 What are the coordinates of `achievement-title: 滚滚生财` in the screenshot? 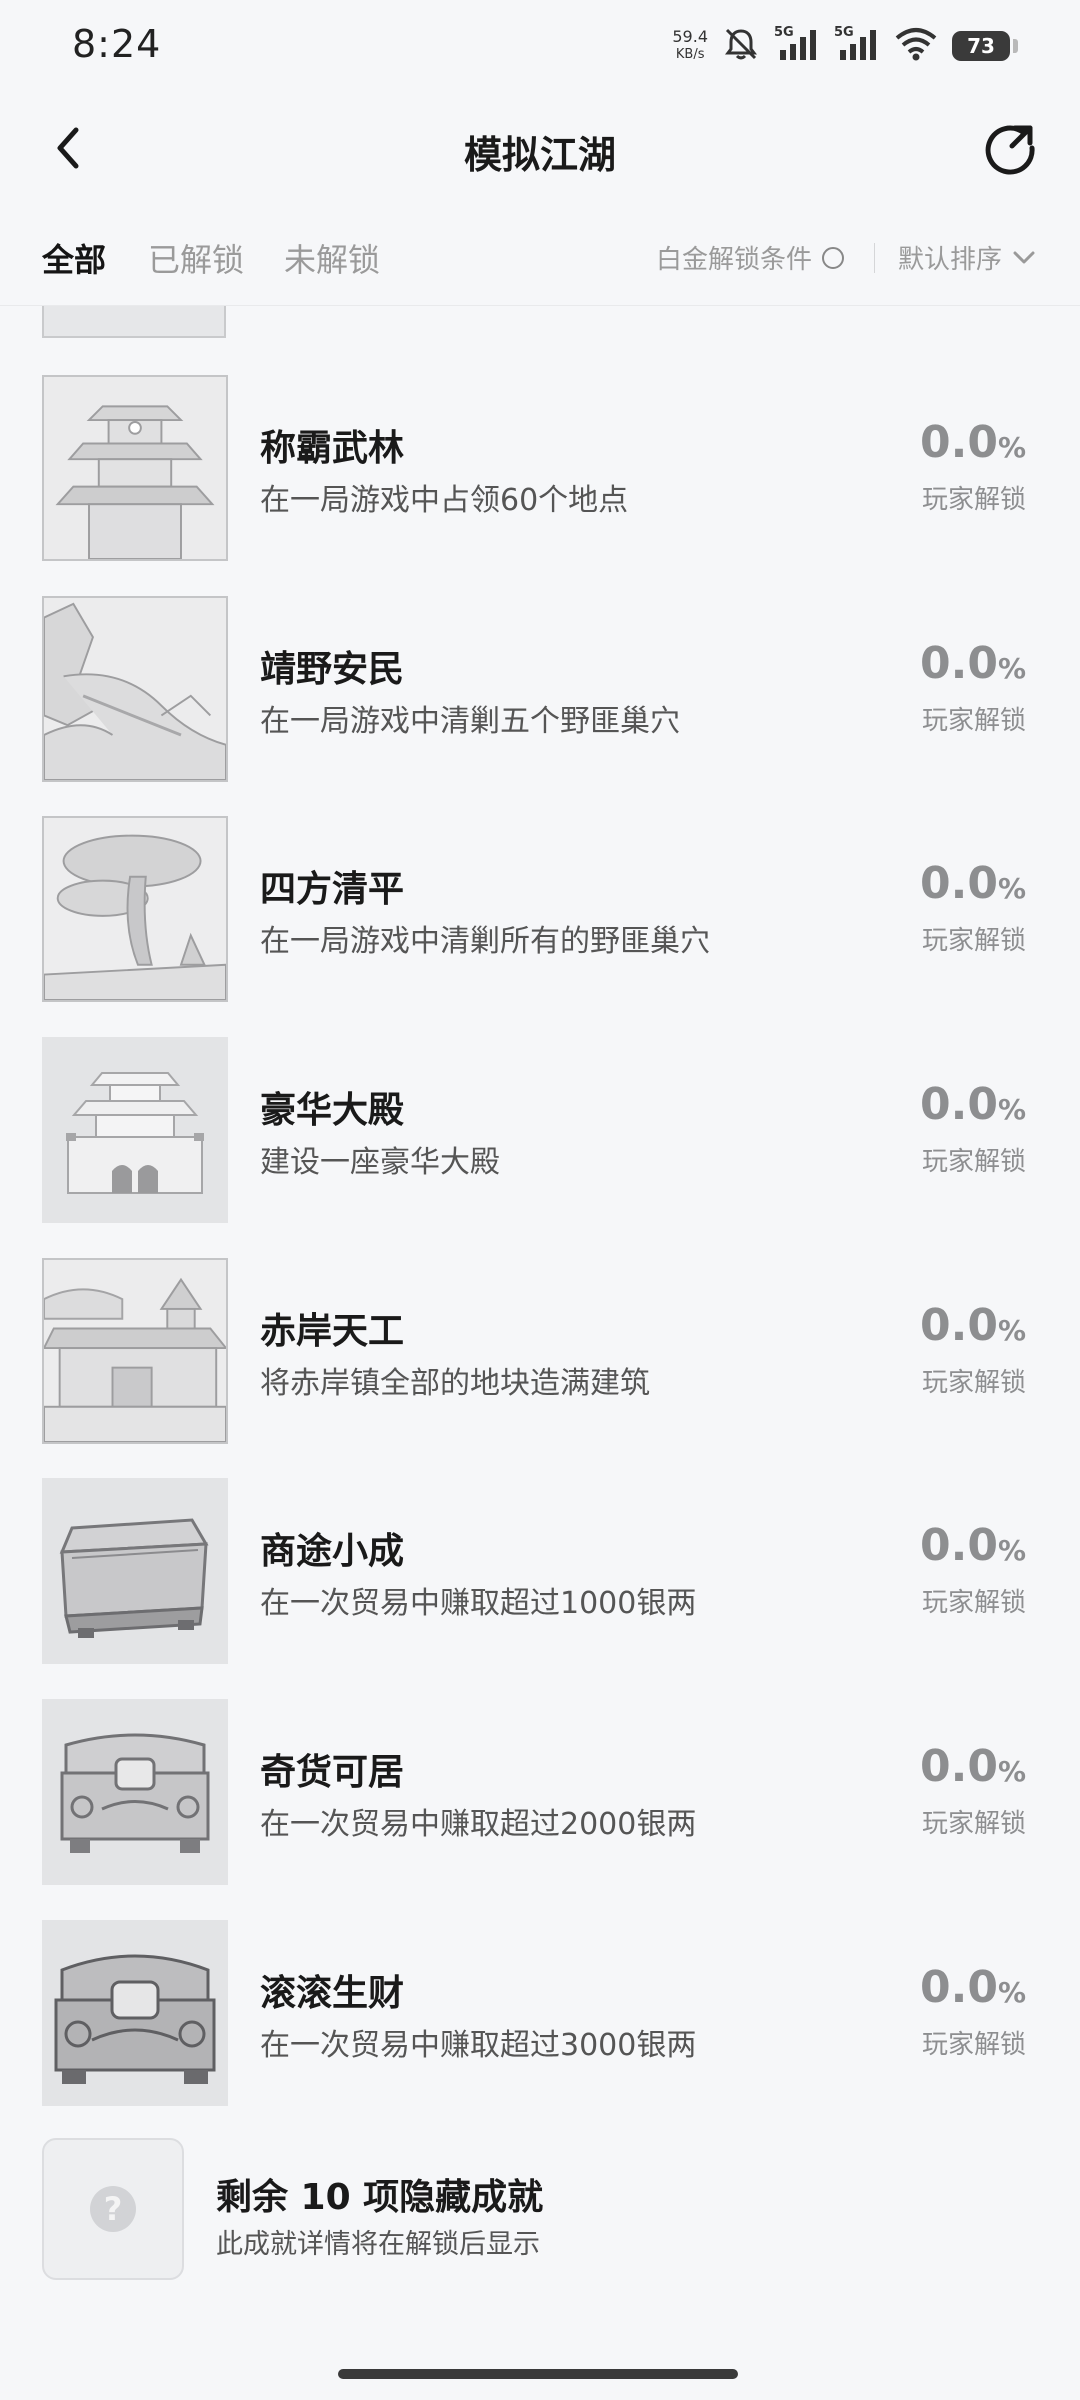 It's located at (332, 1993).